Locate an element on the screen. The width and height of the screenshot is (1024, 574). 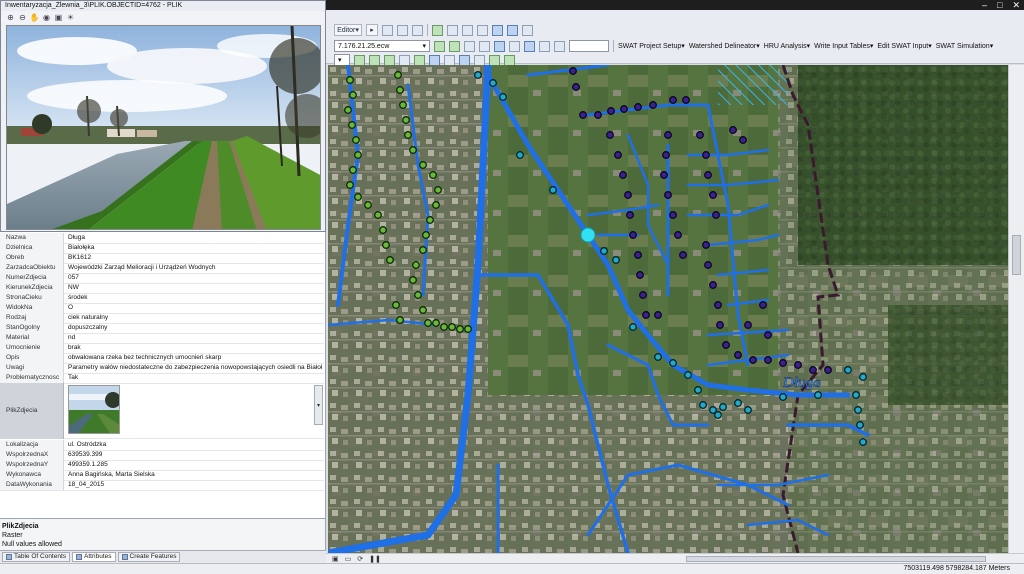
identify-icon is located at coordinates (439, 46).